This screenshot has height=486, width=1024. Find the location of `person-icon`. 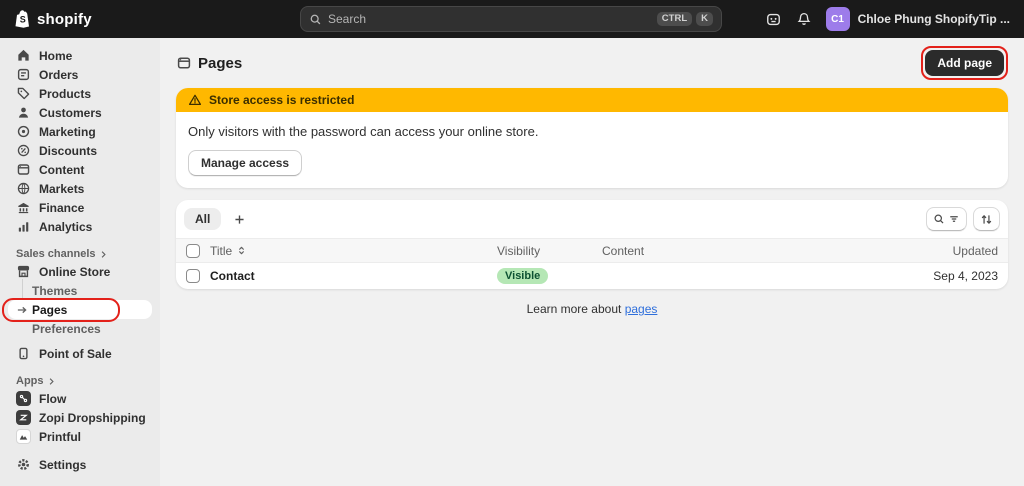

person-icon is located at coordinates (23, 112).